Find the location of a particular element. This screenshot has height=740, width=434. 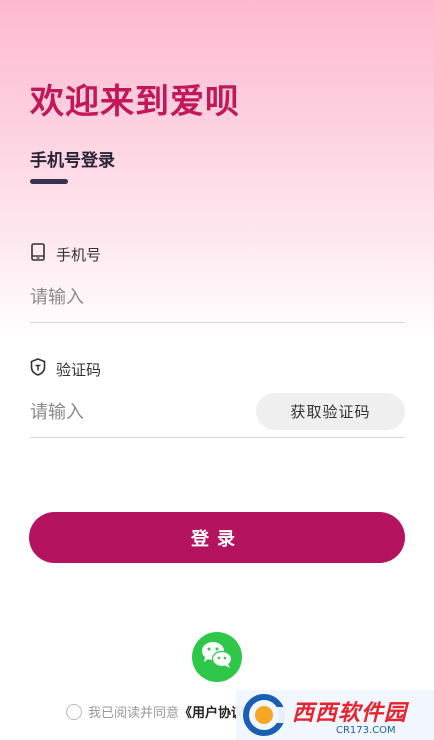

wechat-login-button is located at coordinates (217, 657).